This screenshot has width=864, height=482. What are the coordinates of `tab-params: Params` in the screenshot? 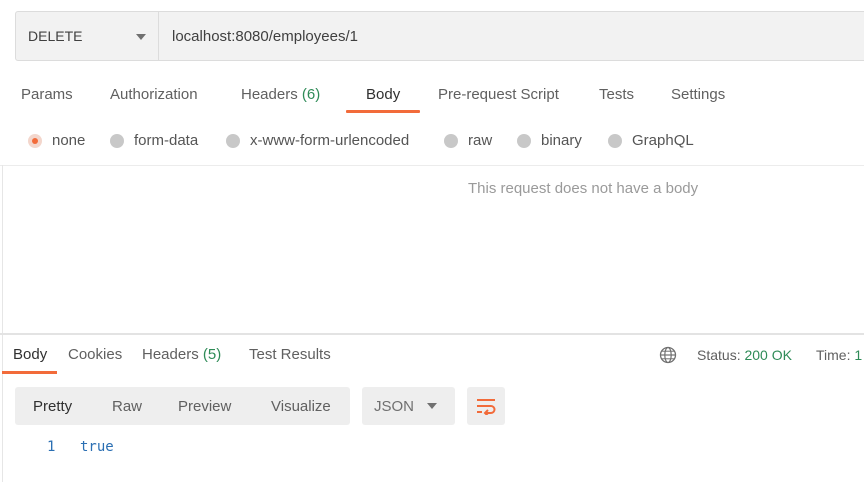 It's located at (47, 94).